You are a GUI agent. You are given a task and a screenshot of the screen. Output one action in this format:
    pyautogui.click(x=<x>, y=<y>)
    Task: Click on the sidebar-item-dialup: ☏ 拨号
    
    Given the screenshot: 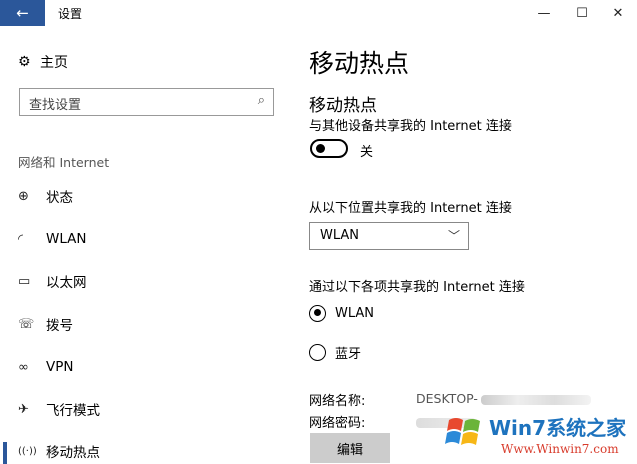 What is the action you would take?
    pyautogui.click(x=145, y=324)
    